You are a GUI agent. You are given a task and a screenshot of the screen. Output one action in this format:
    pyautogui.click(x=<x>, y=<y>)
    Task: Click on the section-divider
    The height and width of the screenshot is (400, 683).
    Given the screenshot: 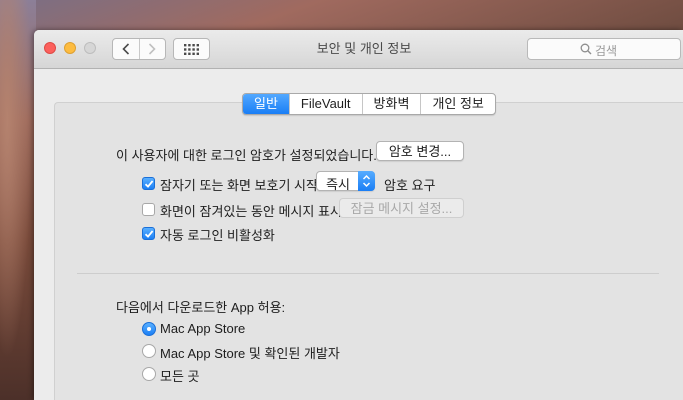 What is the action you would take?
    pyautogui.click(x=368, y=273)
    